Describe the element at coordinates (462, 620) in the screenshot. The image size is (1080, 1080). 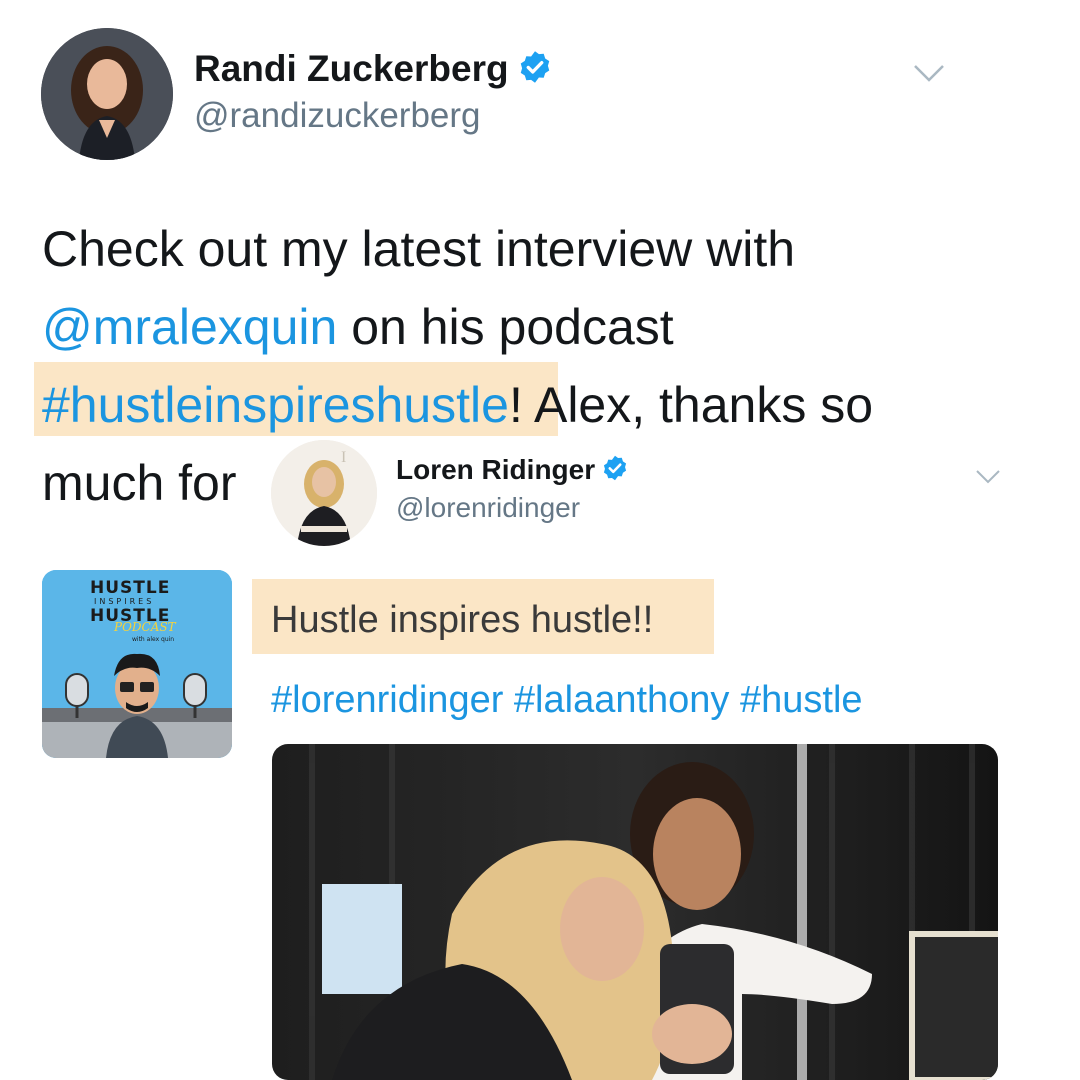
I see `embedded-tweet-text: Hustle inspires hustle!!` at that location.